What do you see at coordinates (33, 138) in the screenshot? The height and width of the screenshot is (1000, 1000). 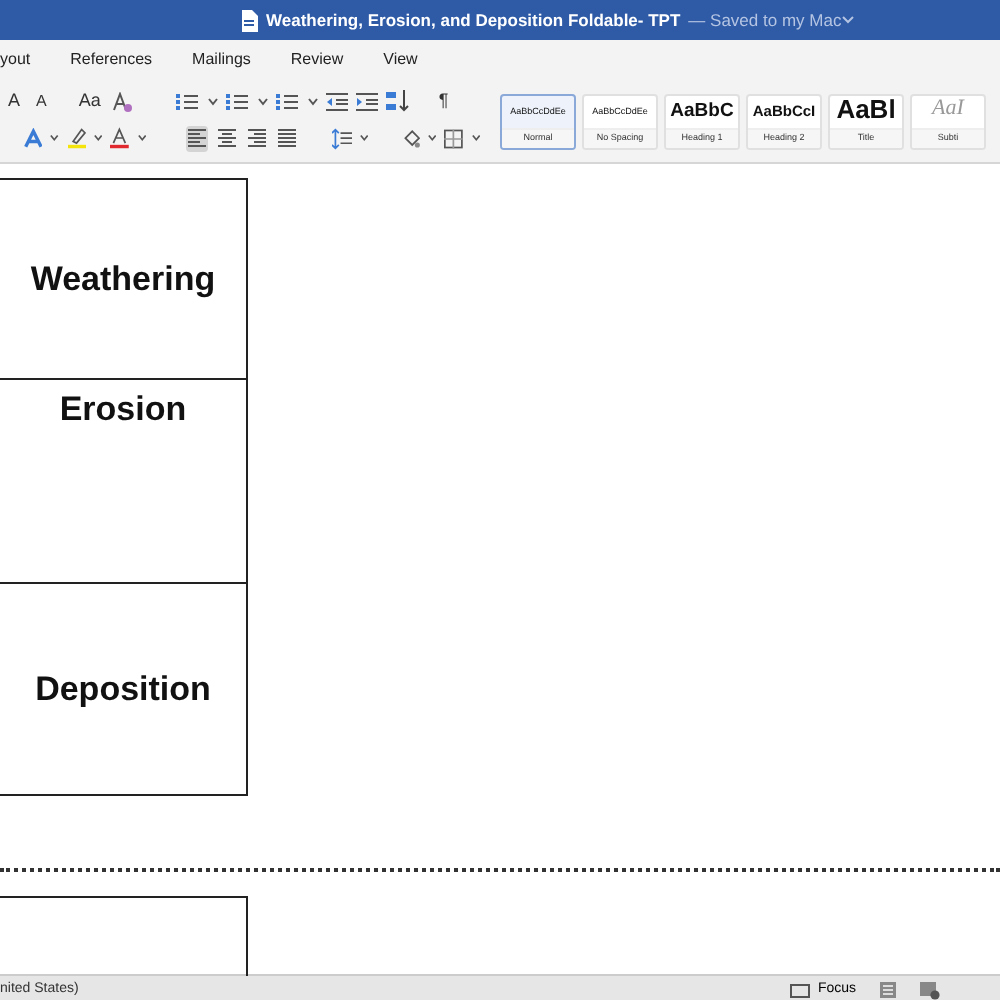 I see `text-effects-icon` at bounding box center [33, 138].